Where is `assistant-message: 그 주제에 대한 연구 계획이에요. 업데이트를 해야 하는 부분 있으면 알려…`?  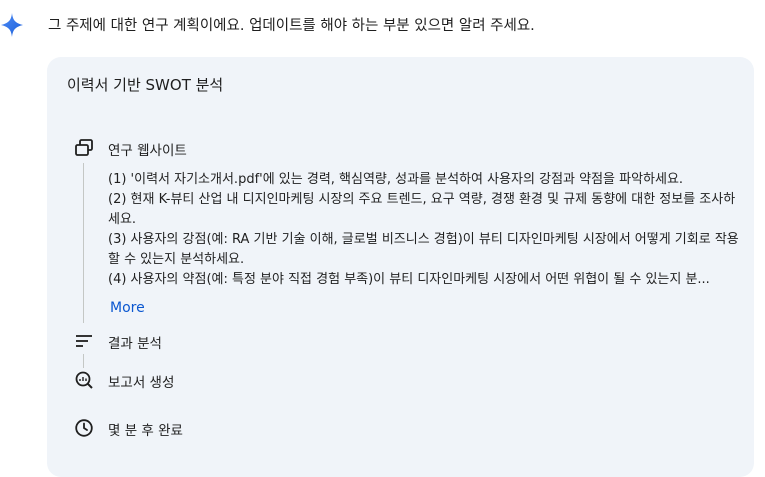 assistant-message: 그 주제에 대한 연구 계획이에요. 업데이트를 해야 하는 부분 있으면 알려… is located at coordinates (291, 26).